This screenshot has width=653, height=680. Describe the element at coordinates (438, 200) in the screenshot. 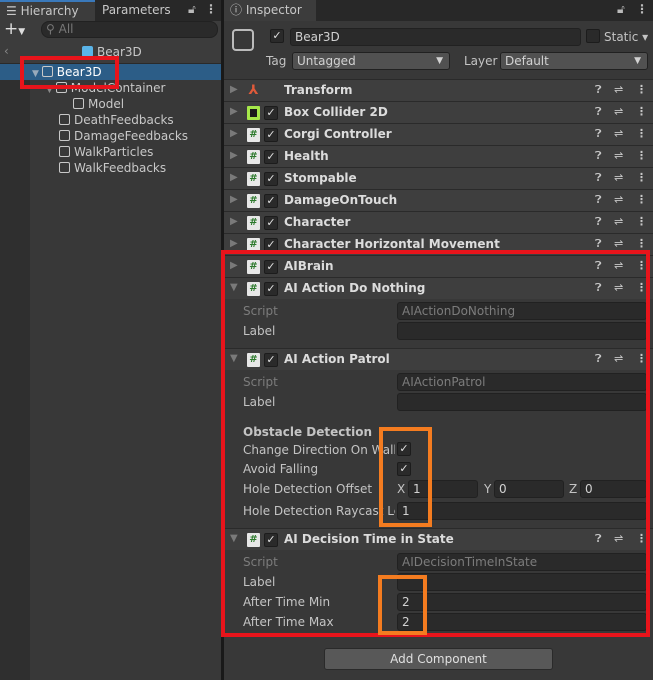

I see `component-header: ▶ # ✓ DamageOnTouch ❓︎ ⇌ ⋮` at that location.